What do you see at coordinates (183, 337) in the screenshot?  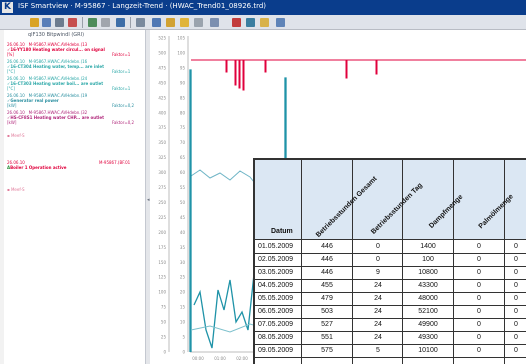 I see `y-inner-tick-label: 5` at bounding box center [183, 337].